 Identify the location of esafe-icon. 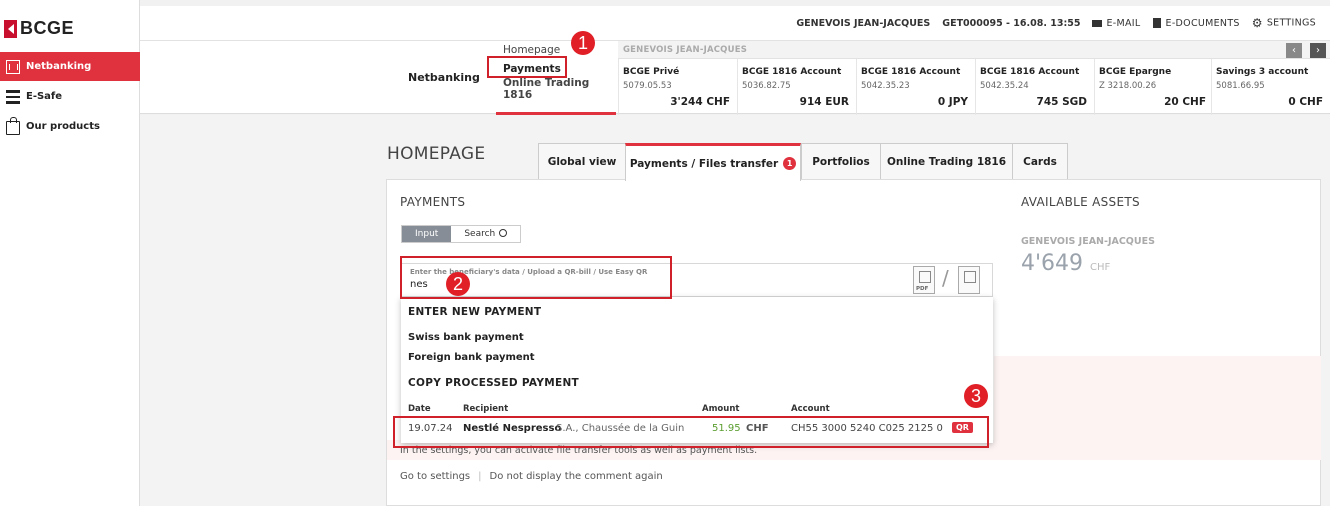
(13, 96).